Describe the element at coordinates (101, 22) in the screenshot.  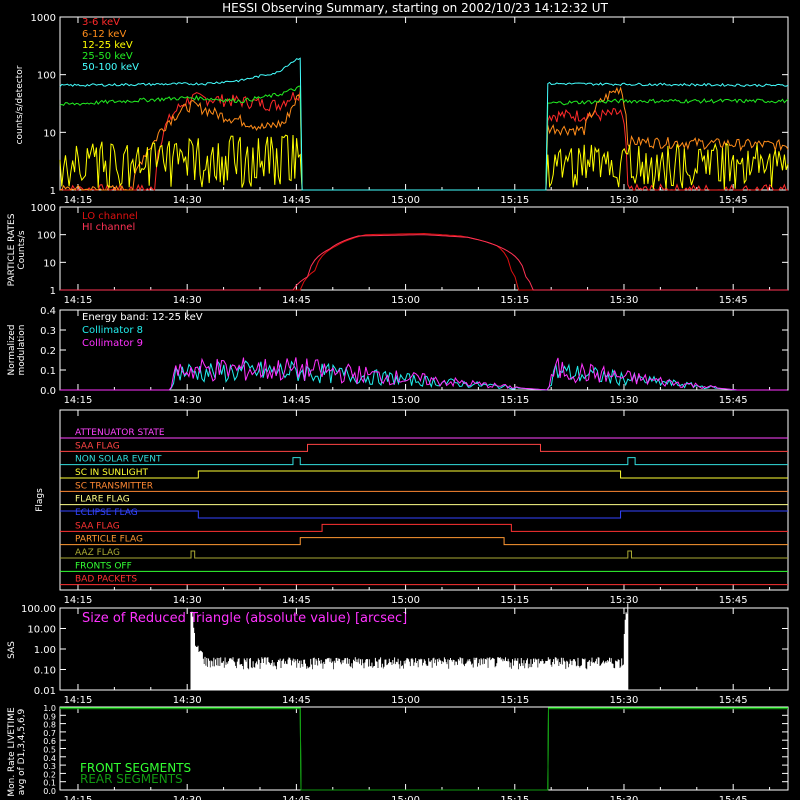
I see `legend-3-6: 3-6 keV` at that location.